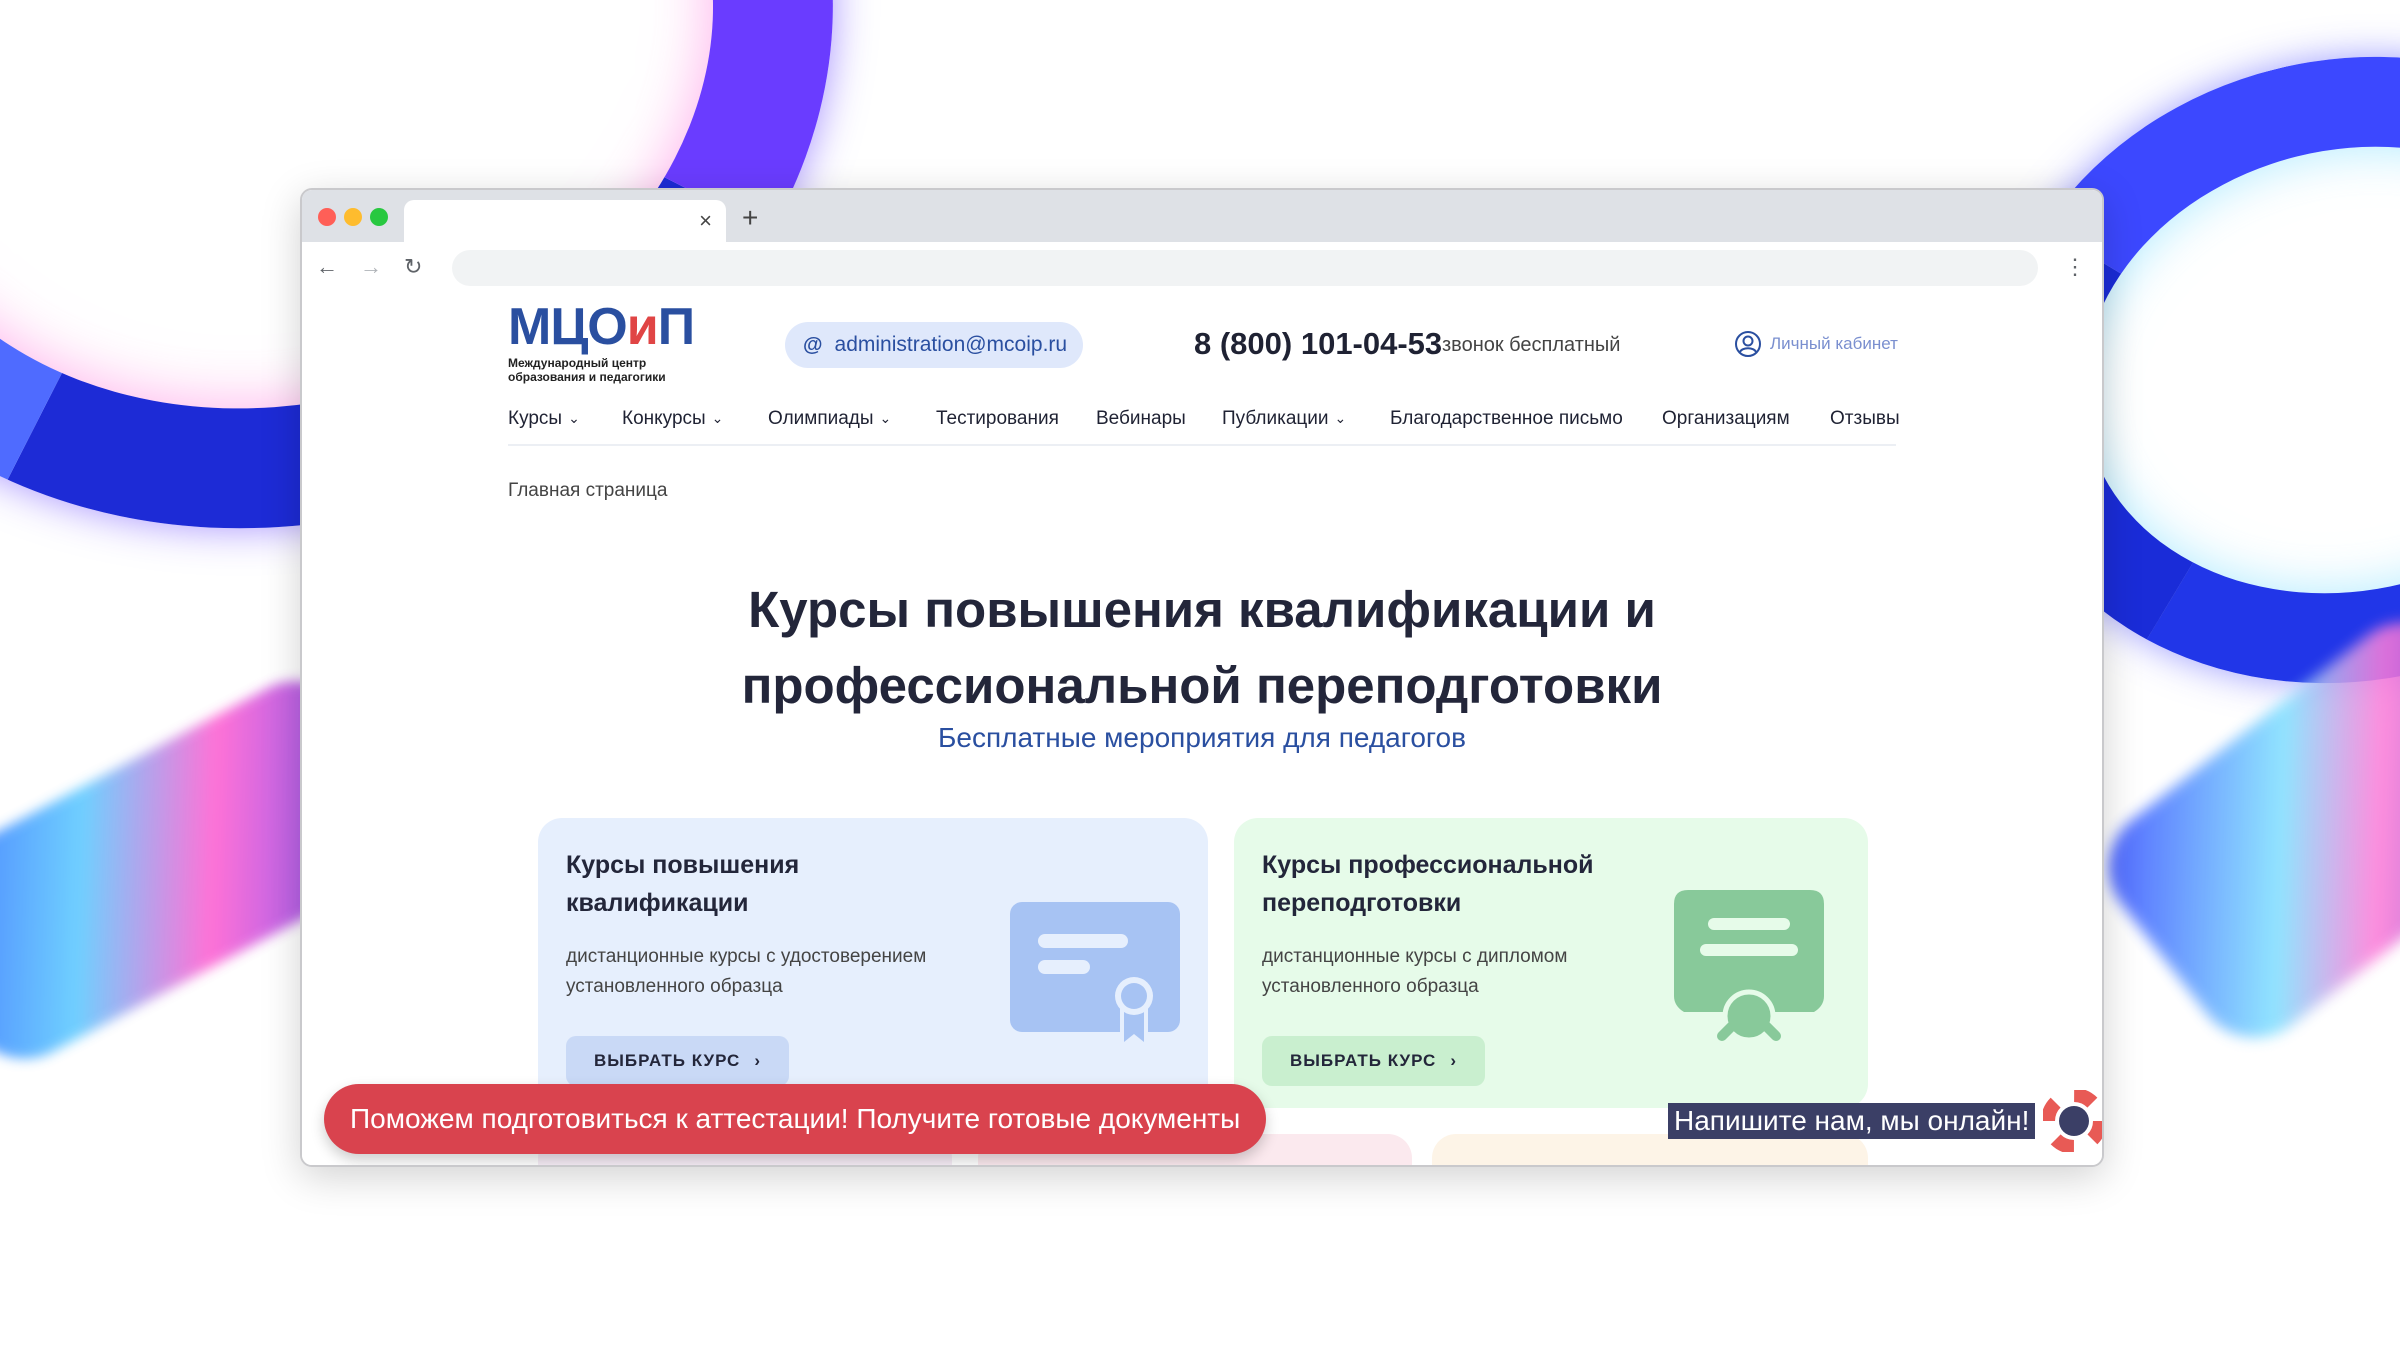  What do you see at coordinates (327, 217) in the screenshot?
I see `close-window-button` at bounding box center [327, 217].